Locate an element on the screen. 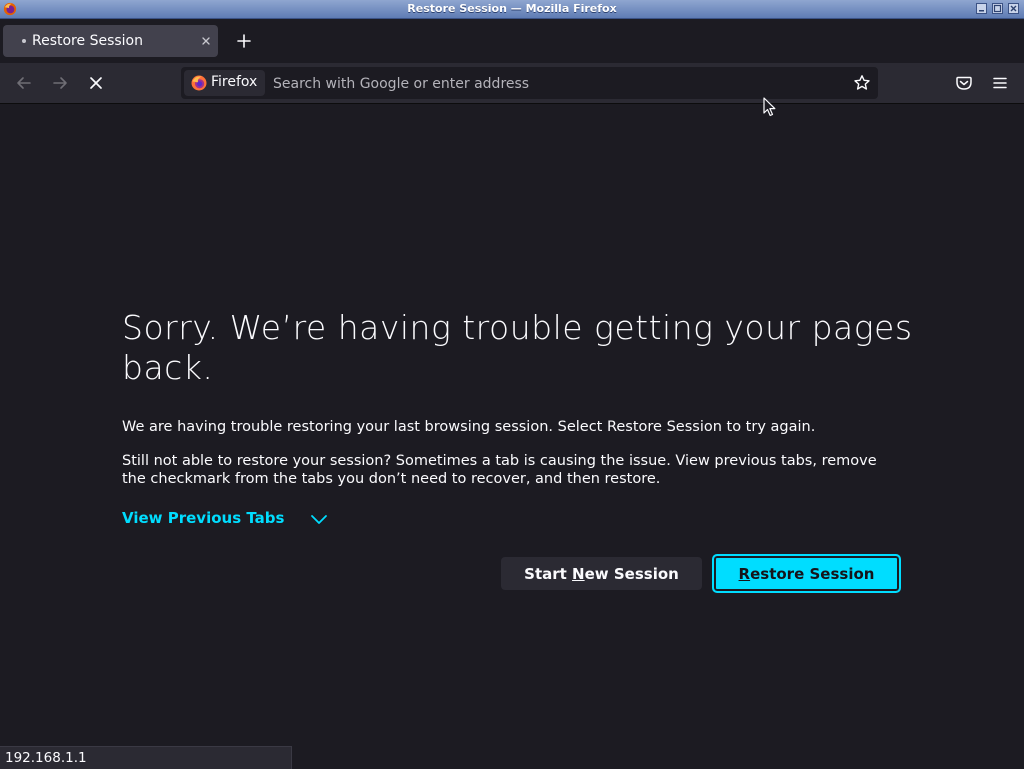 This screenshot has height=769, width=1024. identity-label: Firefox is located at coordinates (234, 82).